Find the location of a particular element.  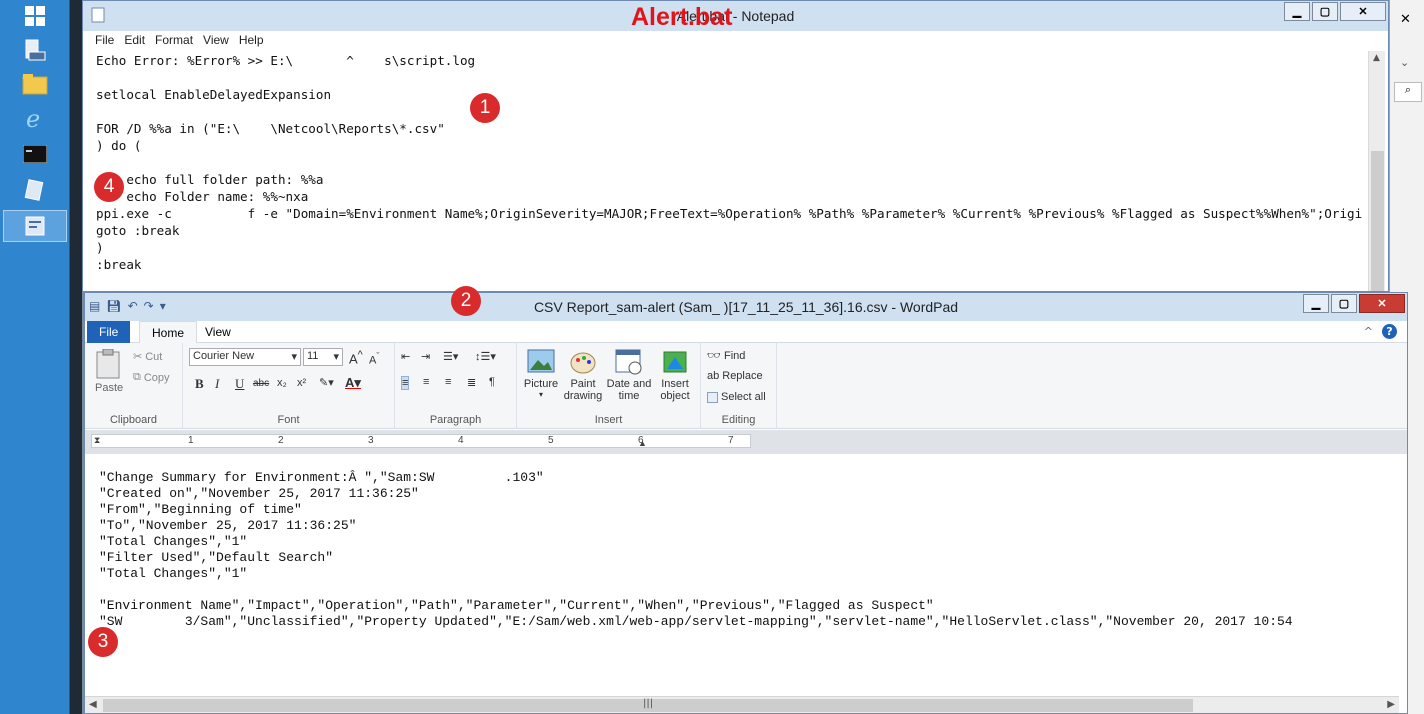

scroll-right-icon: ▶ is located at coordinates (1391, 704).